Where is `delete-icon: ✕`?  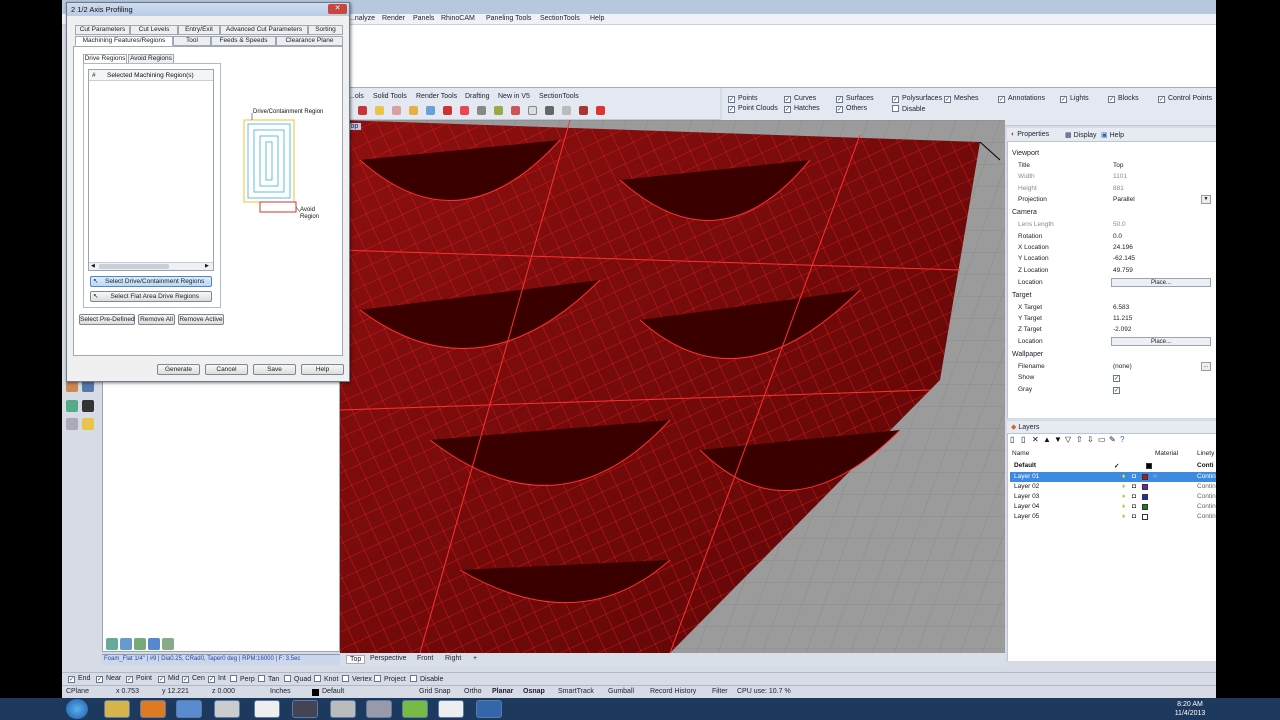 delete-icon: ✕ is located at coordinates (1035, 439).